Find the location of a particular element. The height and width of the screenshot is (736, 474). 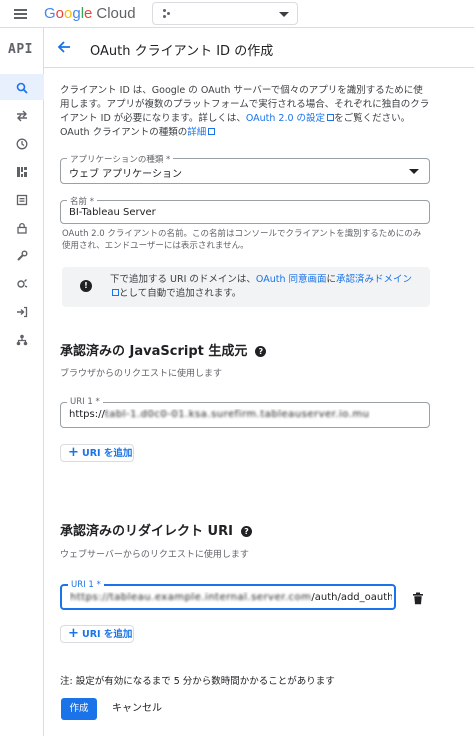

login-icon is located at coordinates (22, 311).